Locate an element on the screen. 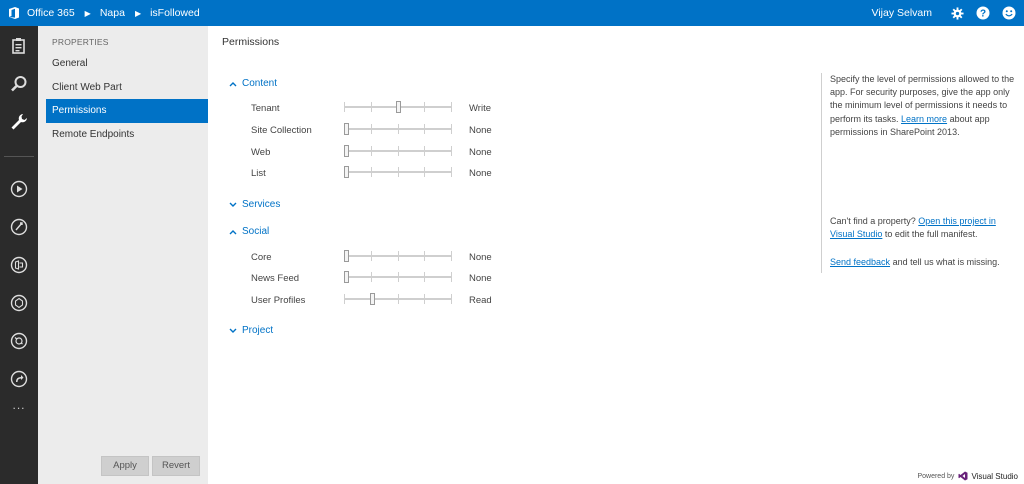 The image size is (1024, 484). section-services: Services is located at coordinates (254, 204).